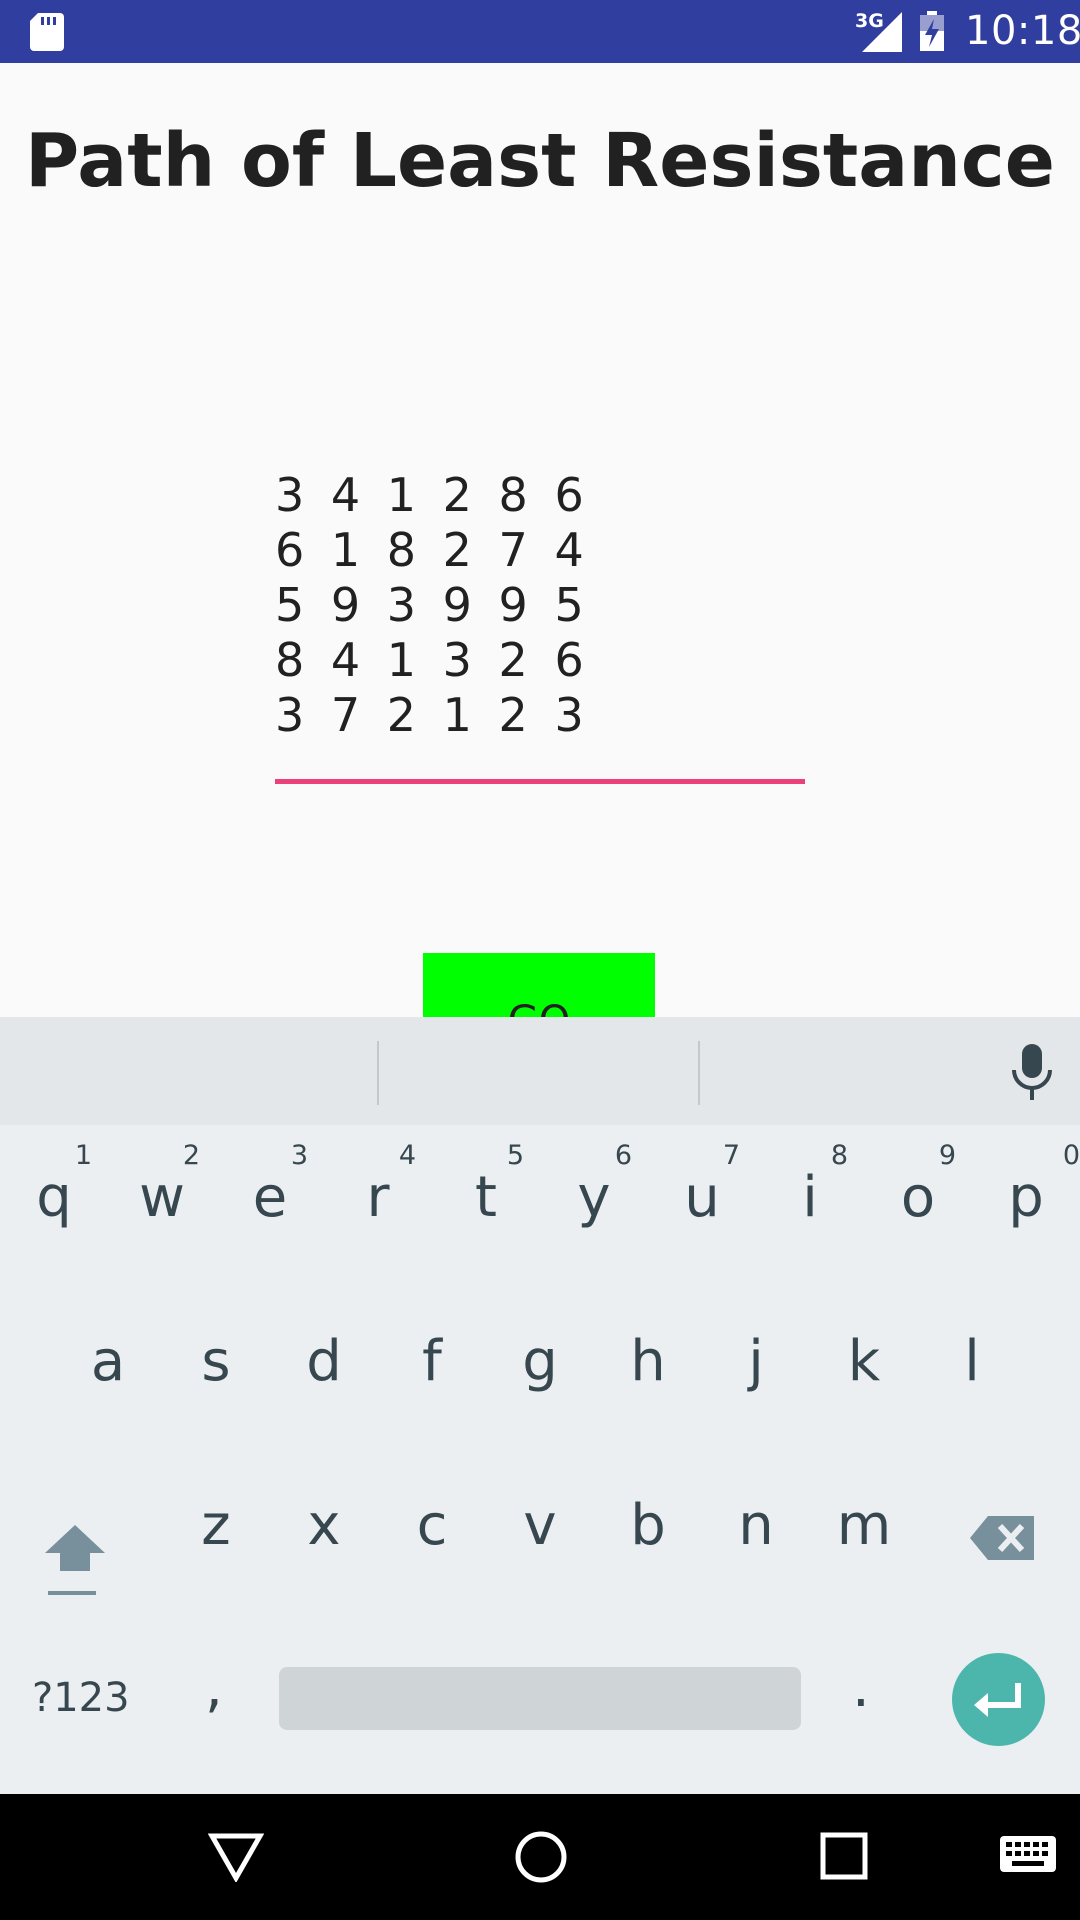 This screenshot has width=1080, height=1920. What do you see at coordinates (83, 1155) in the screenshot?
I see `key-hint: 1` at bounding box center [83, 1155].